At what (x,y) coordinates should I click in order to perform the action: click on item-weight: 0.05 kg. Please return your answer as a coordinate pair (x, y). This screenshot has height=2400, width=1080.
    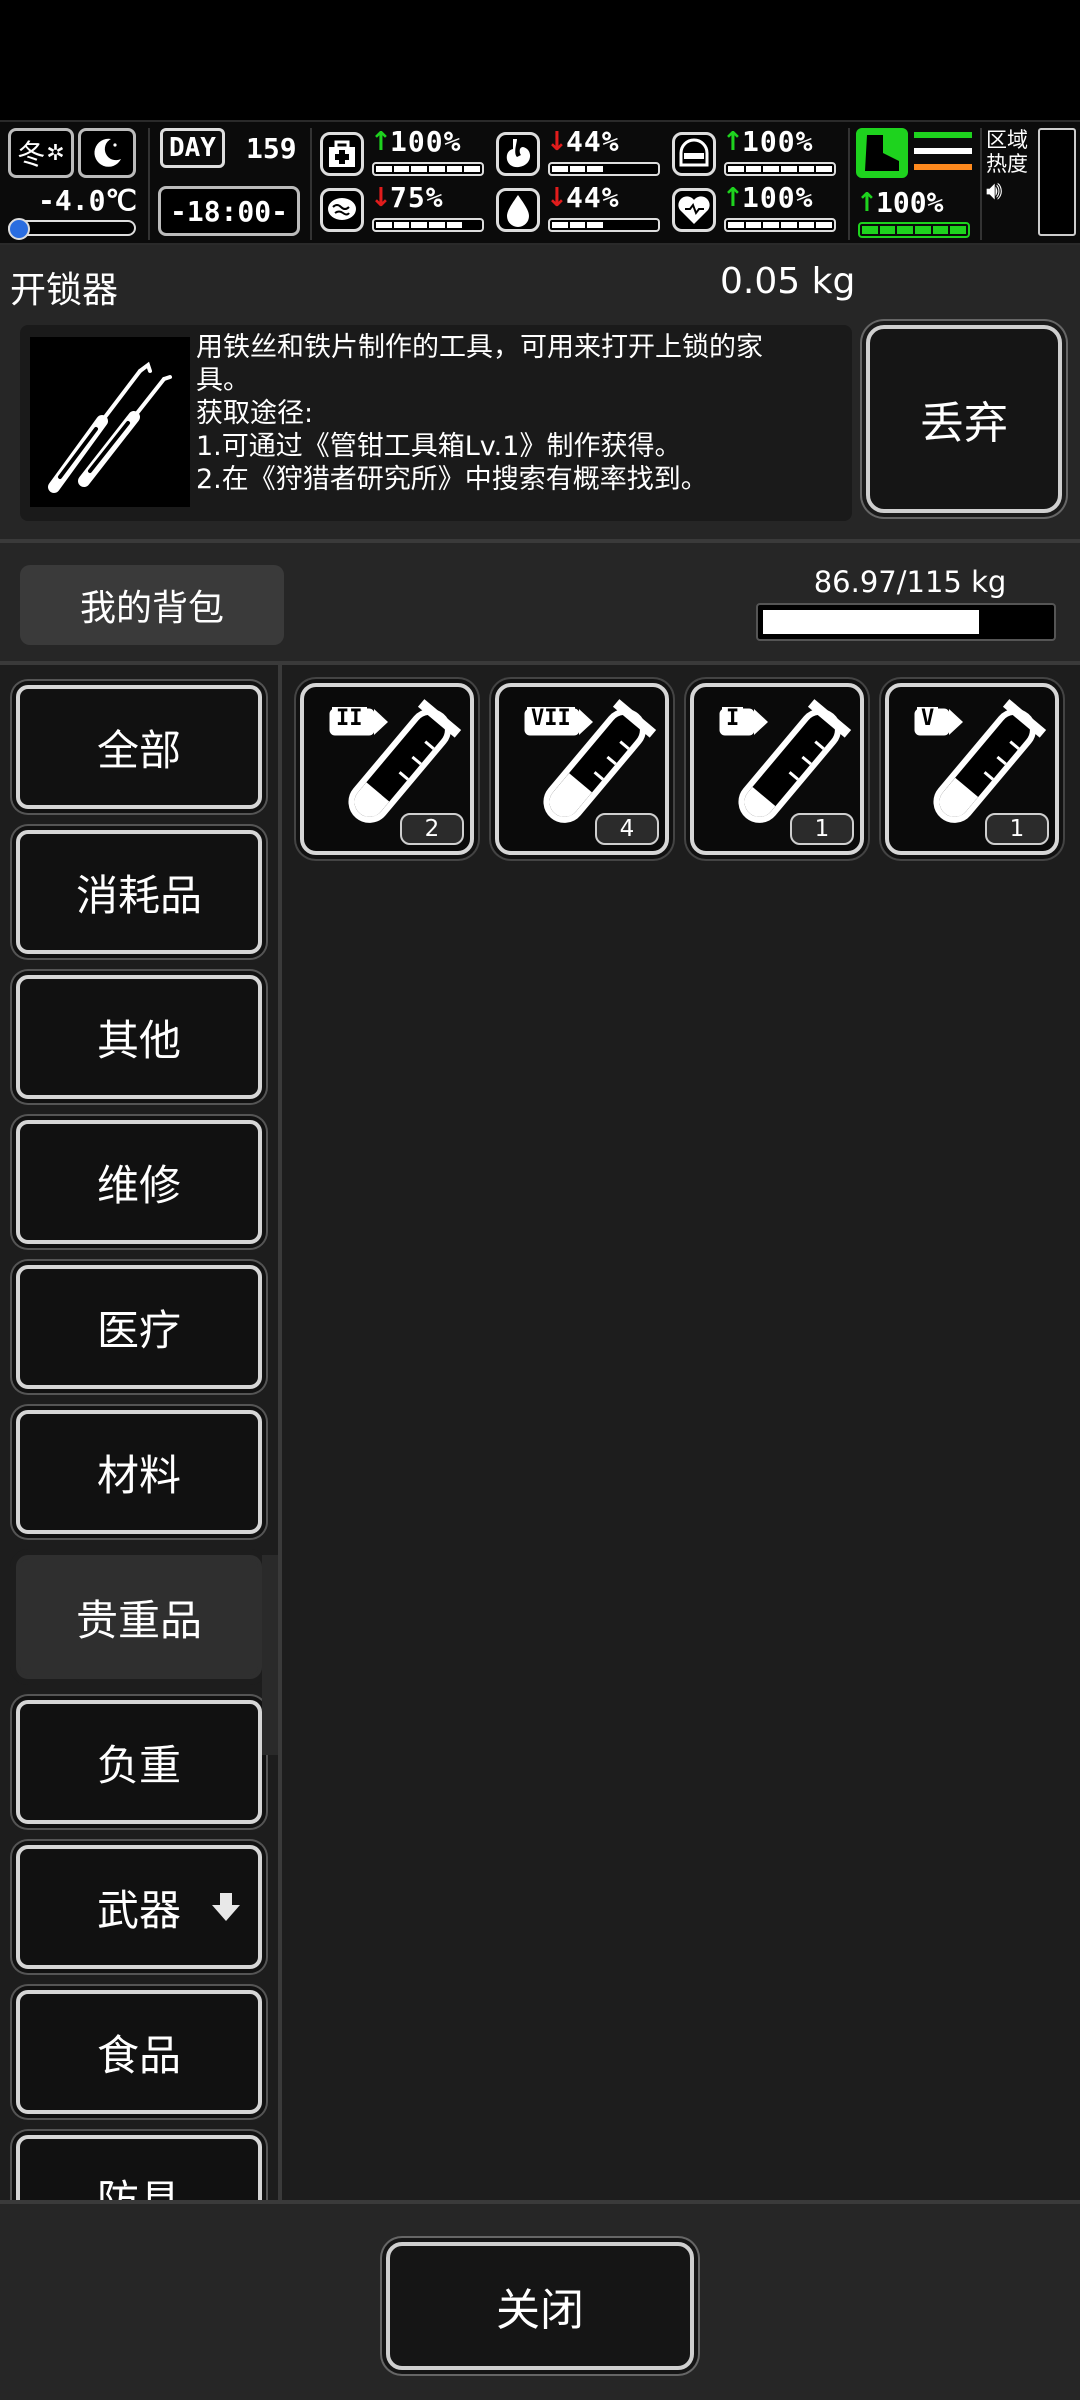
    Looking at the image, I should click on (788, 281).